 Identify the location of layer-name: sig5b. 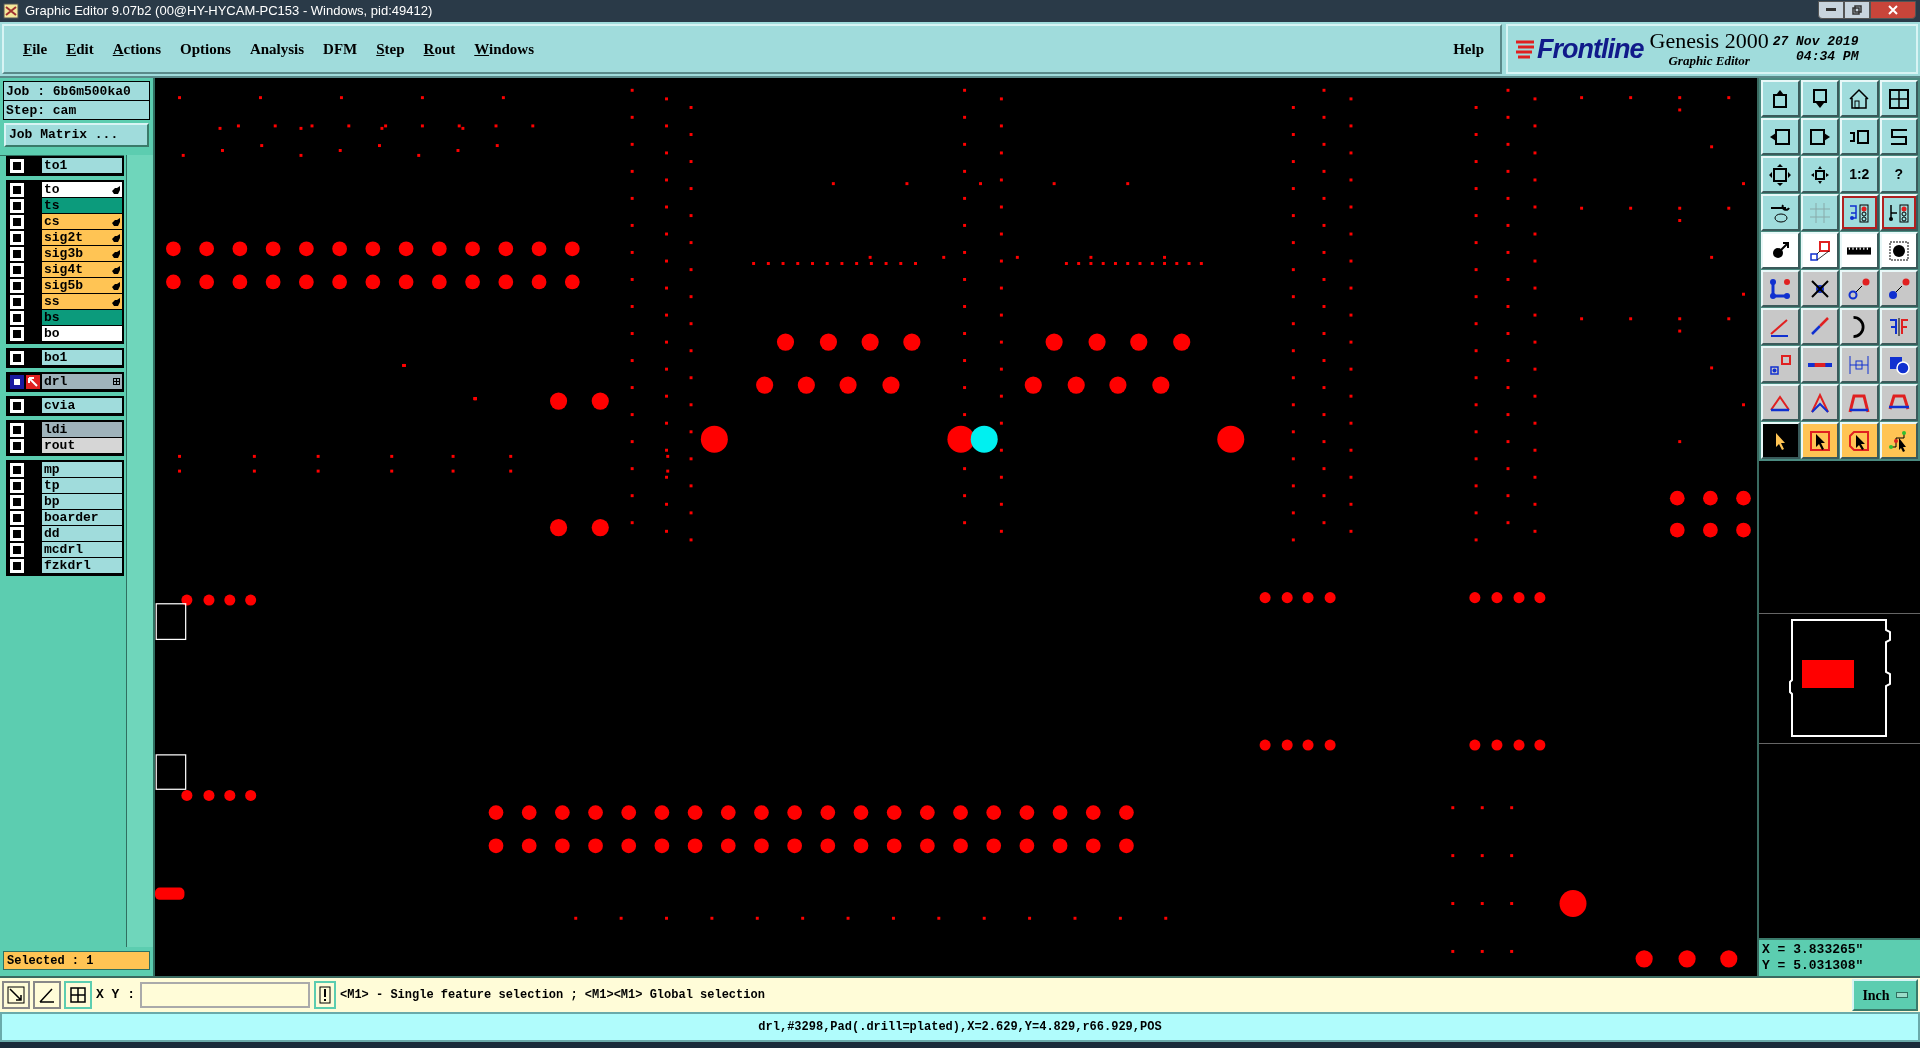
(82, 286).